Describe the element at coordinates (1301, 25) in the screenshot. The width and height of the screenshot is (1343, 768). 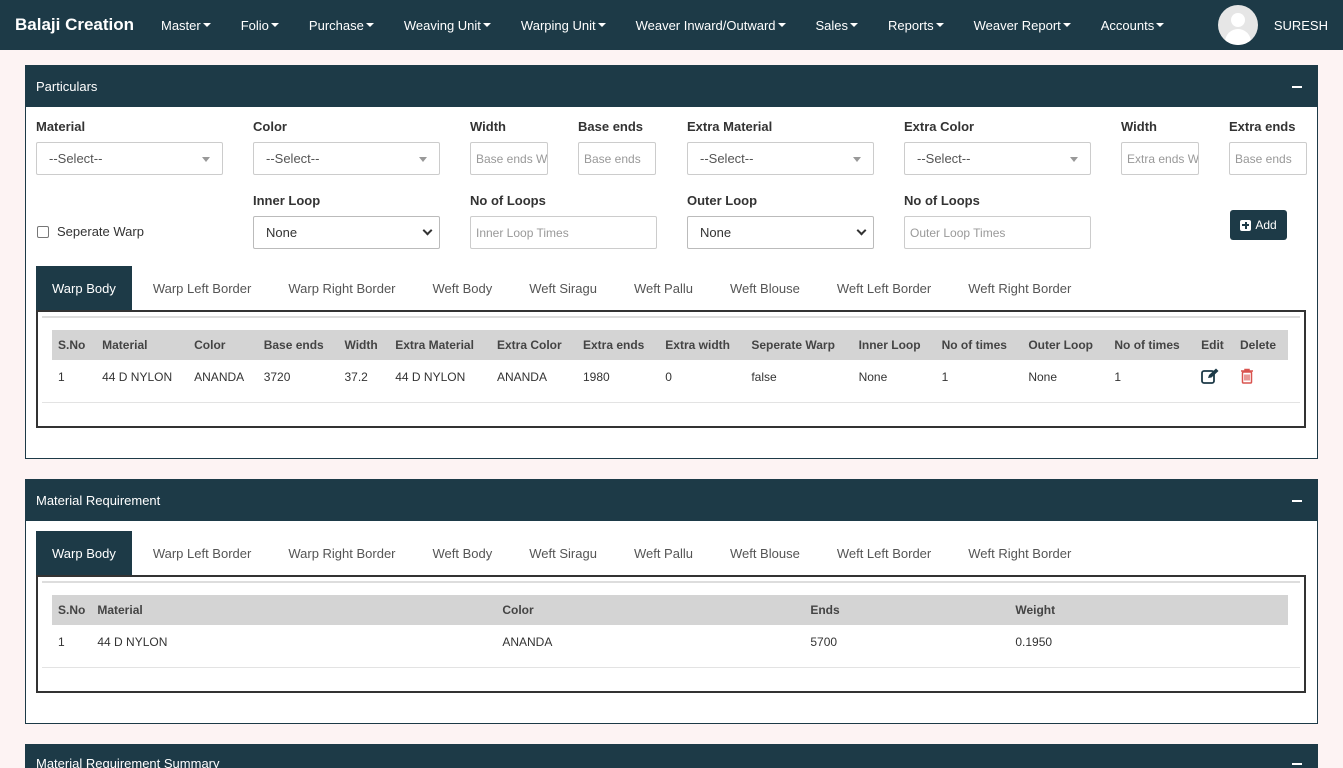
I see `username: SURESH` at that location.